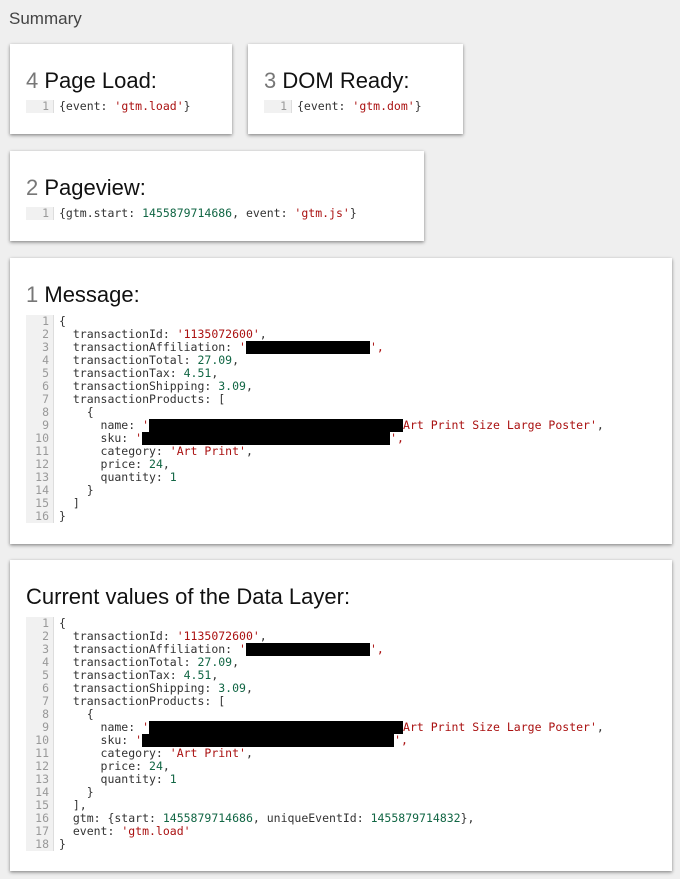 Image resolution: width=680 pixels, height=879 pixels. I want to click on code-token: transactionId:, so click(118, 334).